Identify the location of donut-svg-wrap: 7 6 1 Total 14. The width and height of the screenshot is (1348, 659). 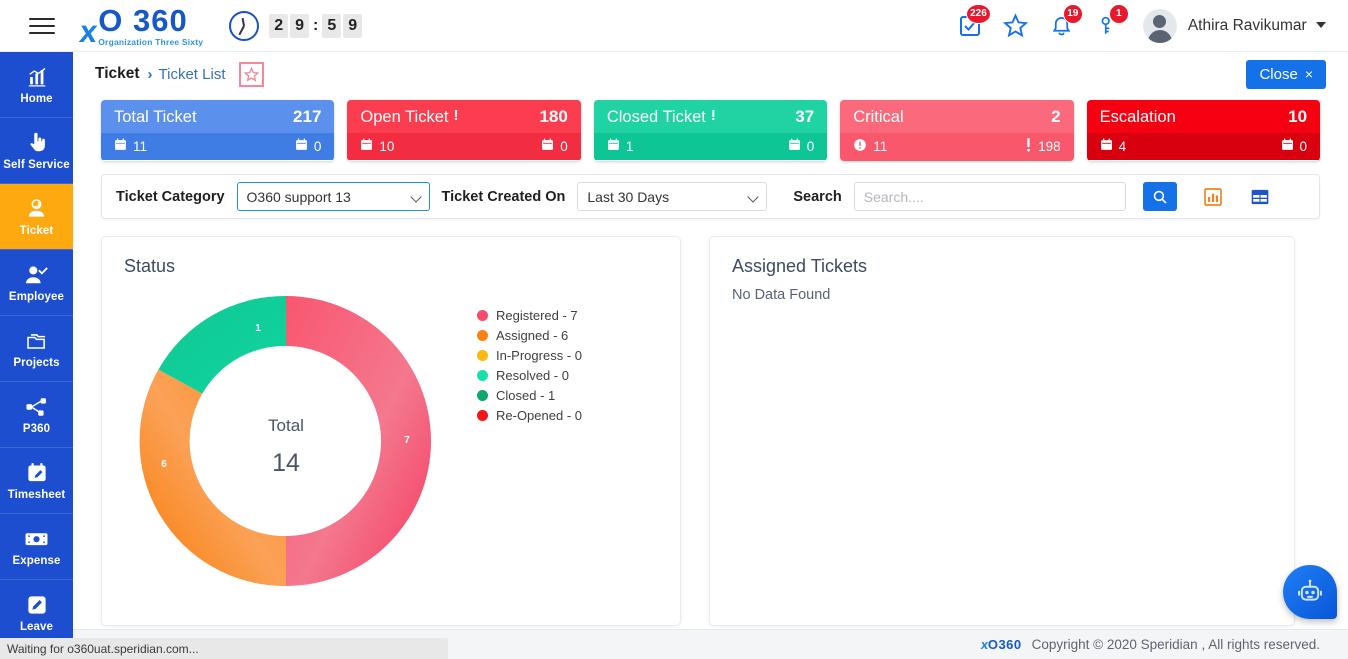
(288, 441).